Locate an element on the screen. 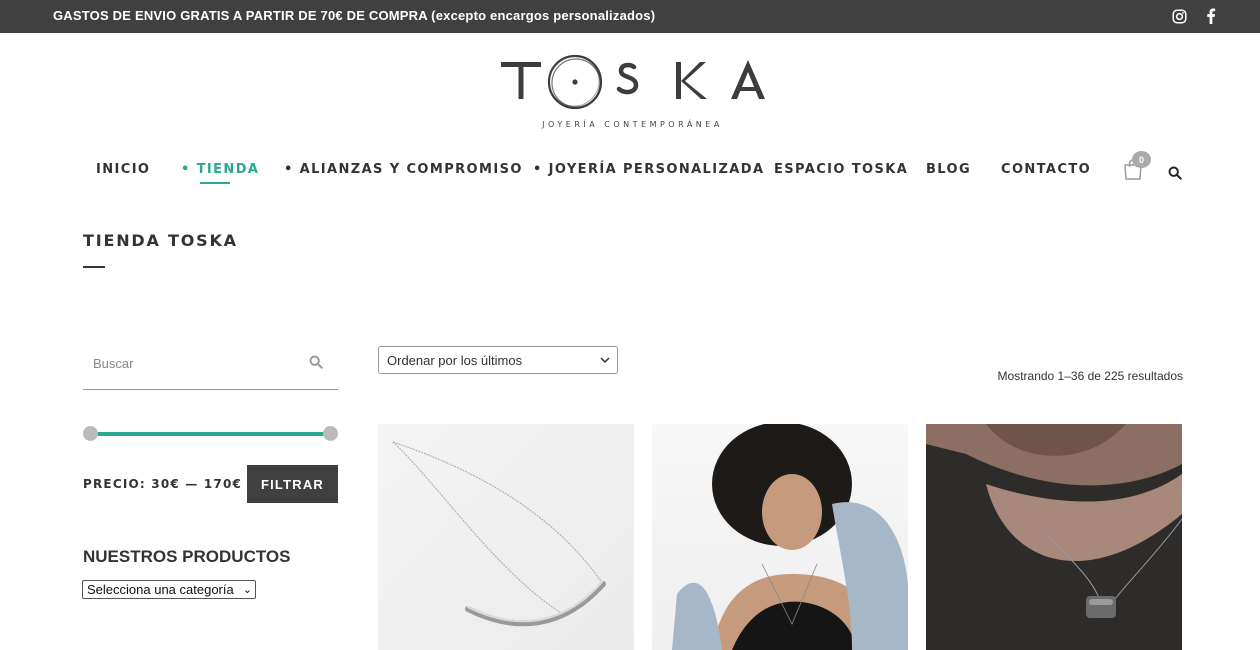  results-count: Mostrando 1–36 de 225 resultados is located at coordinates (1090, 376).